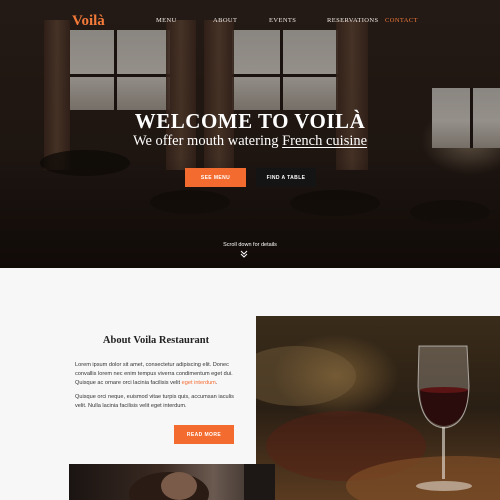 The width and height of the screenshot is (500, 500). Describe the element at coordinates (202, 482) in the screenshot. I see `chef-illustration` at that location.